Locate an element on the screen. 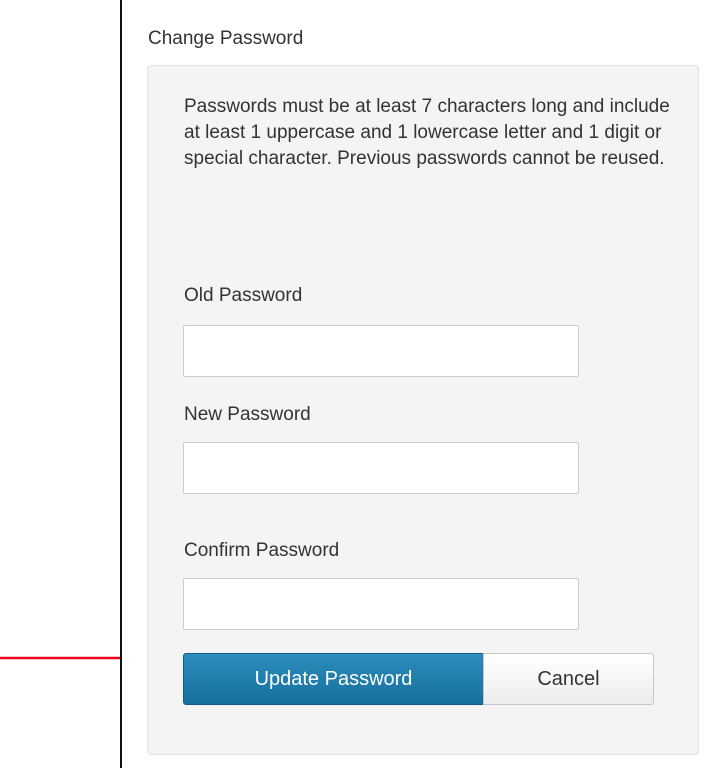 The width and height of the screenshot is (709, 768). confirm-password-label: Confirm Password is located at coordinates (262, 550).